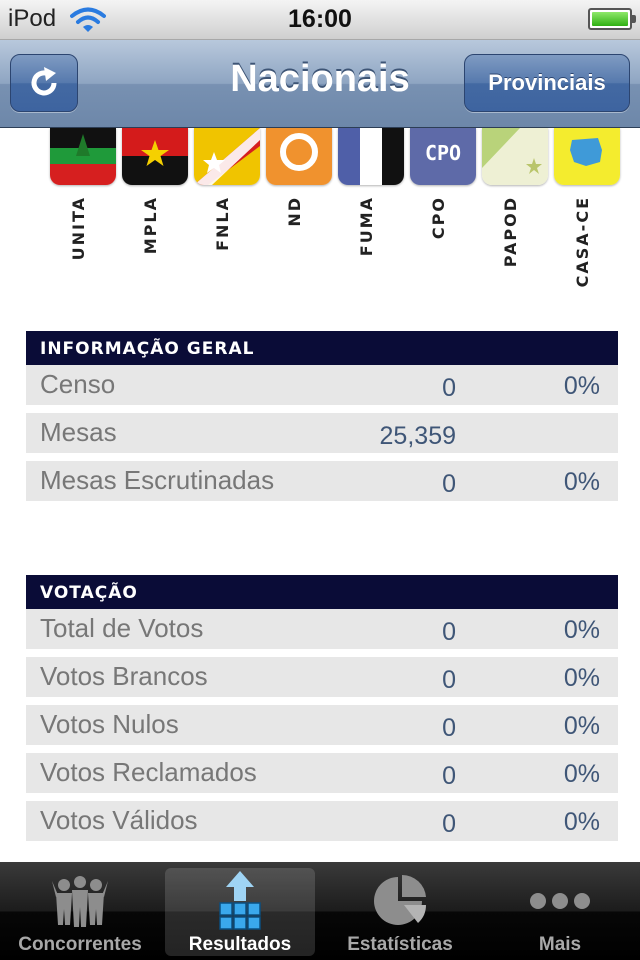  I want to click on party-label: CPO, so click(438, 218).